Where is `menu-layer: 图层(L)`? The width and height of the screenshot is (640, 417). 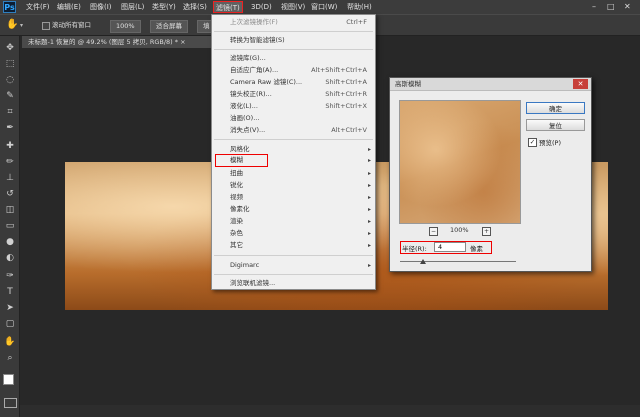
menu-layer: 图层(L) is located at coordinates (132, 7).